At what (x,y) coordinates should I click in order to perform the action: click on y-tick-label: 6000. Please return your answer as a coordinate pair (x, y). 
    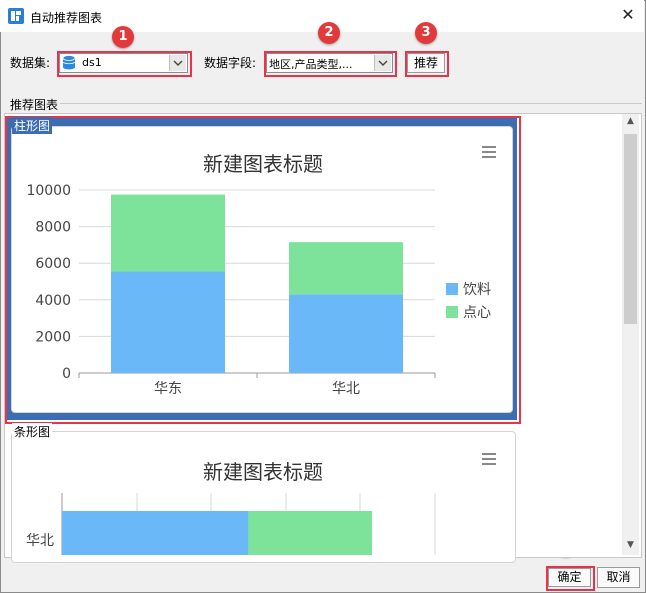
    Looking at the image, I should click on (53, 264).